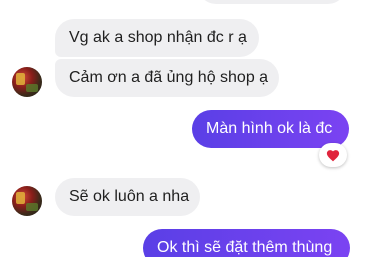  I want to click on heart-reaction, so click(333, 155).